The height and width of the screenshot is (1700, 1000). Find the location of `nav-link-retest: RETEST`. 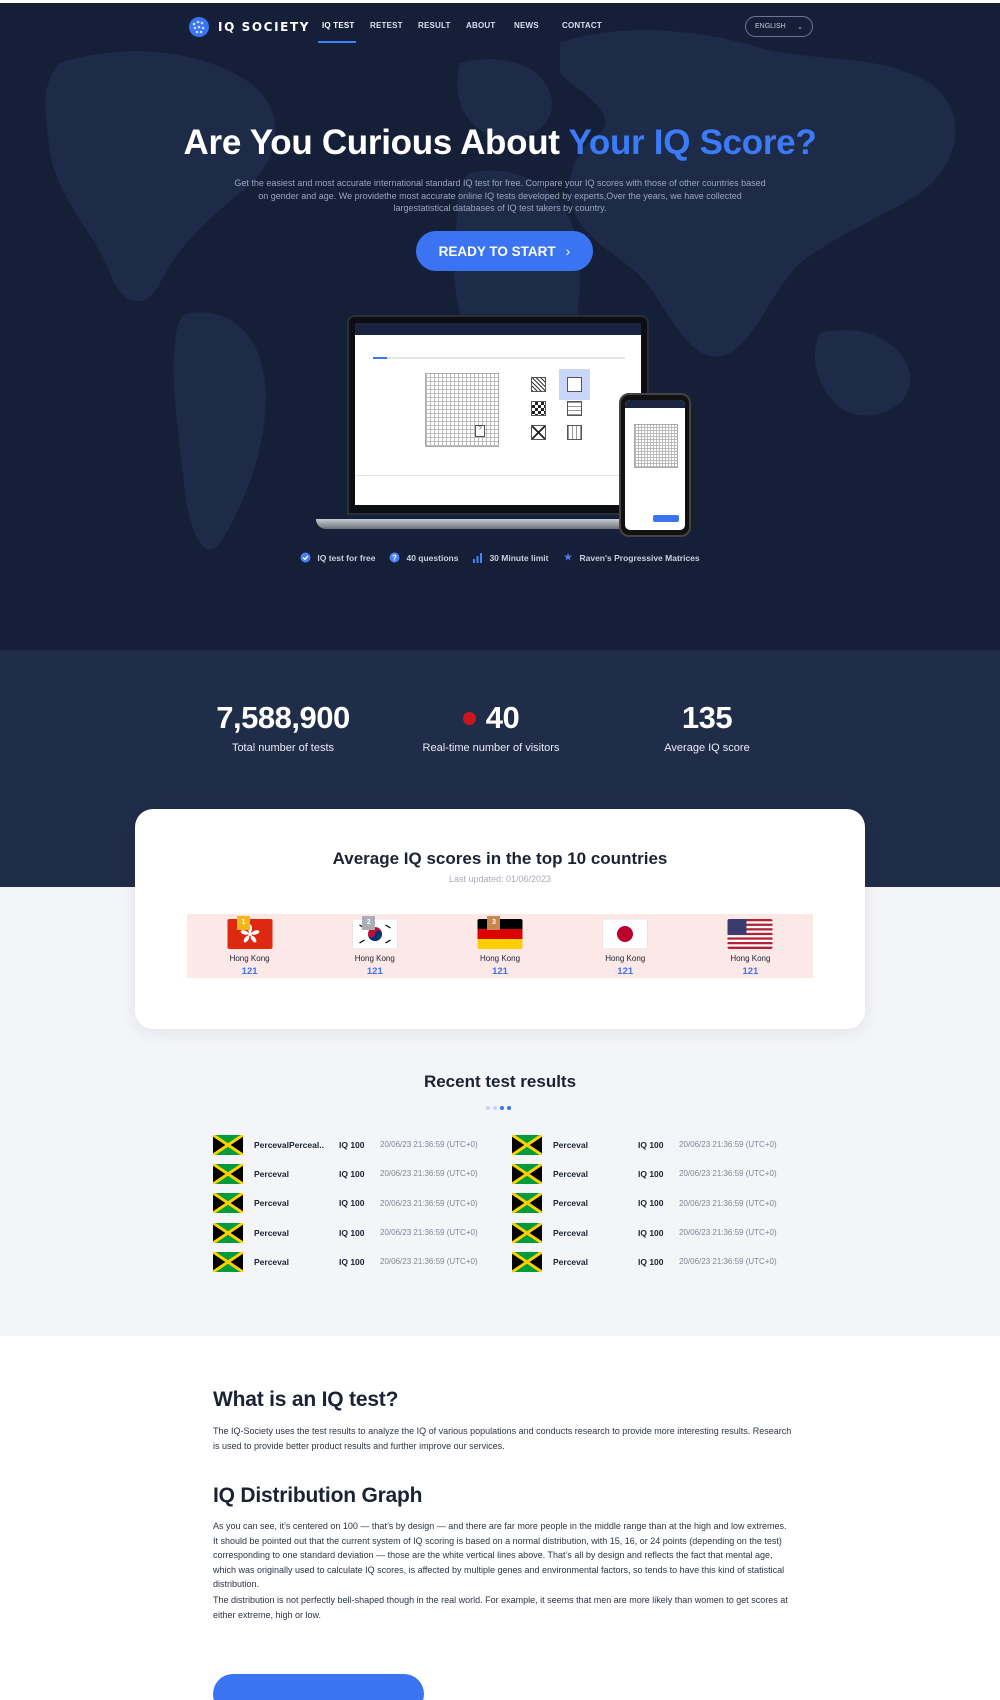

nav-link-retest: RETEST is located at coordinates (394, 32).